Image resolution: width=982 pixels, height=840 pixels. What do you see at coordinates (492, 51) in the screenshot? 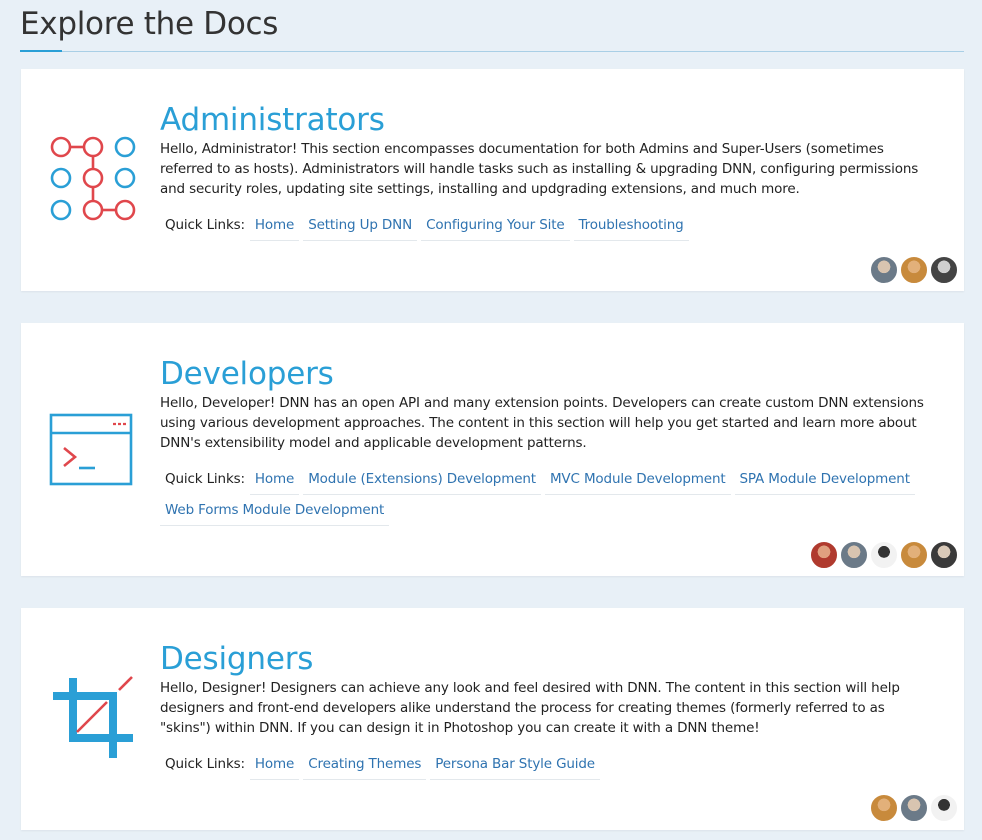
I see `title-divider` at bounding box center [492, 51].